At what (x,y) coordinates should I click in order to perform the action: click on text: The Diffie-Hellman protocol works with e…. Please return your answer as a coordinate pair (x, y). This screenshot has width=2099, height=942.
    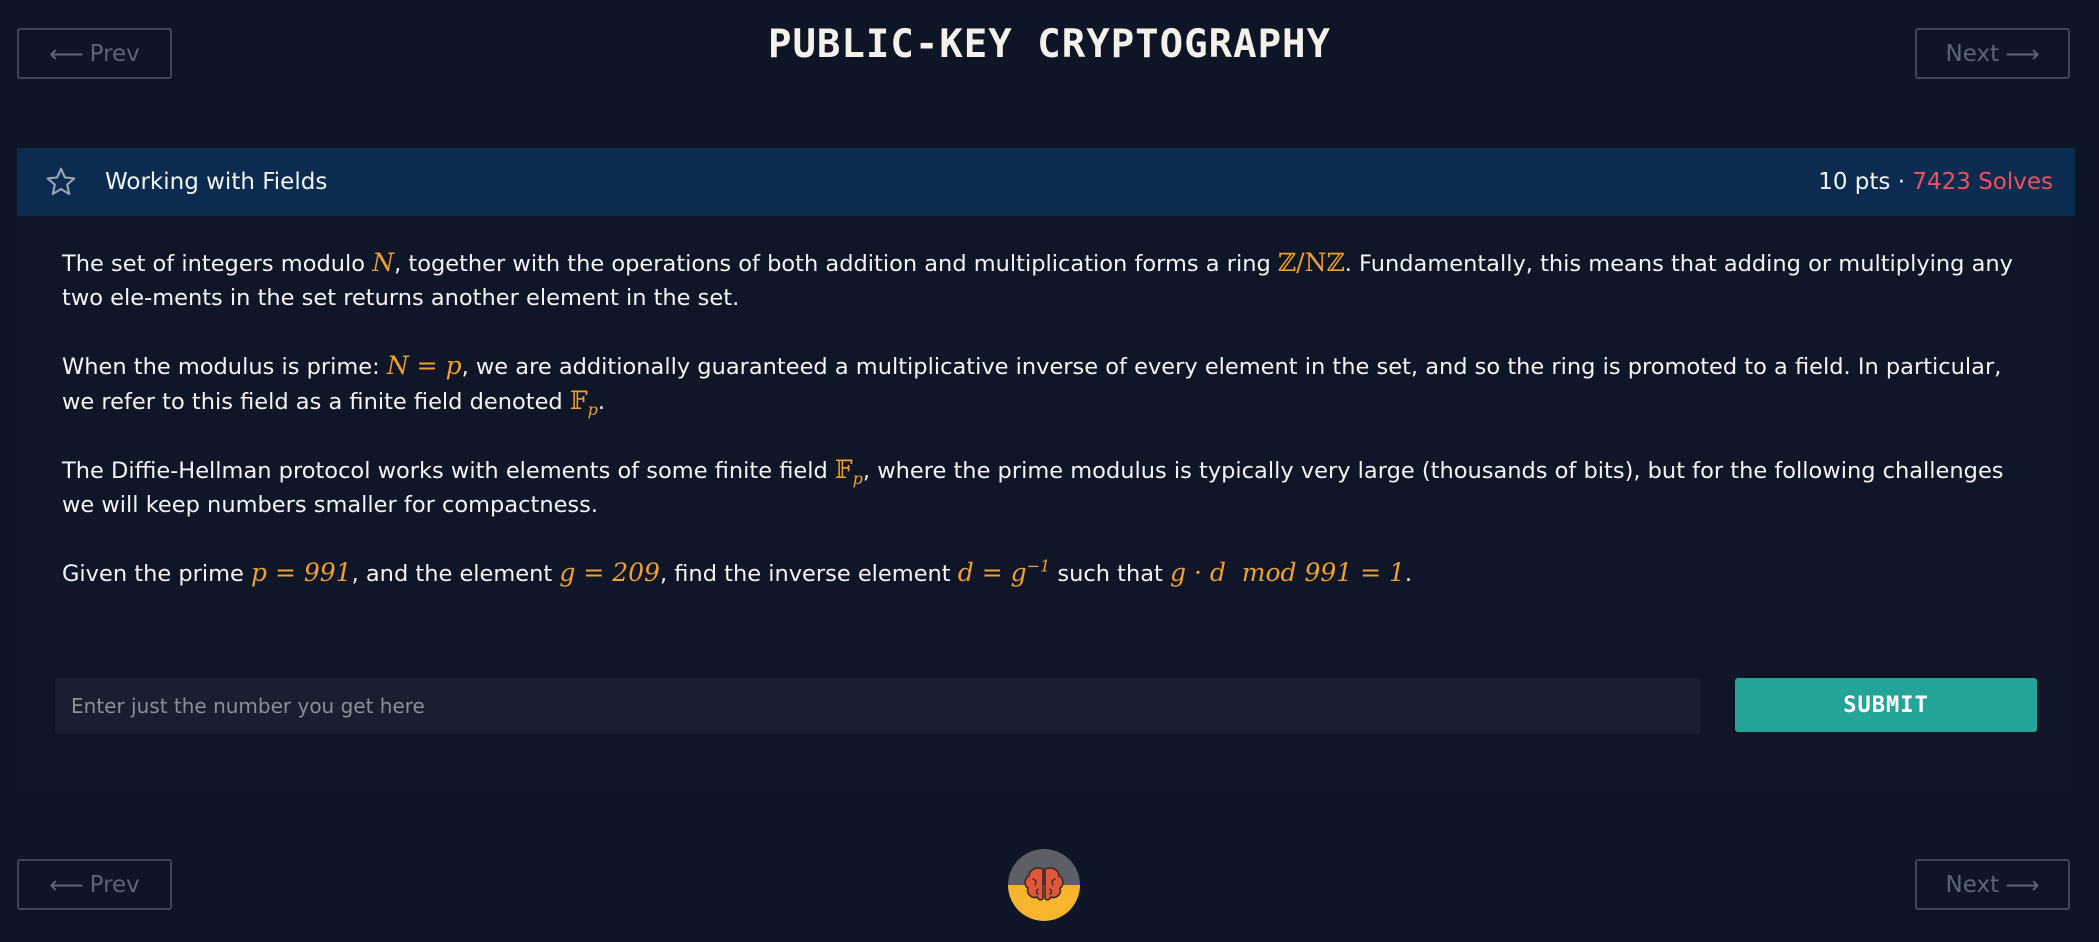
    Looking at the image, I should click on (448, 471).